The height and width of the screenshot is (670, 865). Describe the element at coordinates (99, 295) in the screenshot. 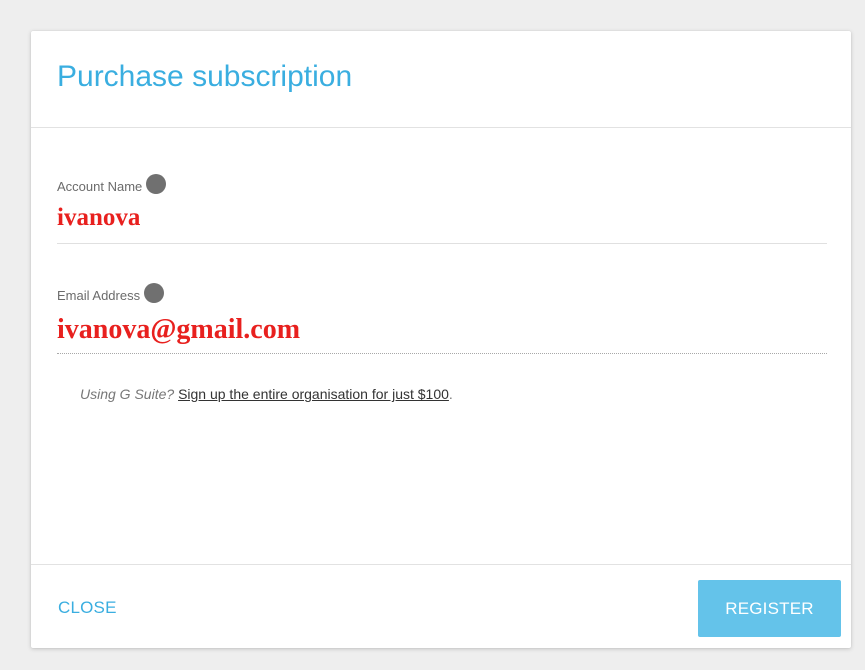

I see `email-address-label: Email Address` at that location.